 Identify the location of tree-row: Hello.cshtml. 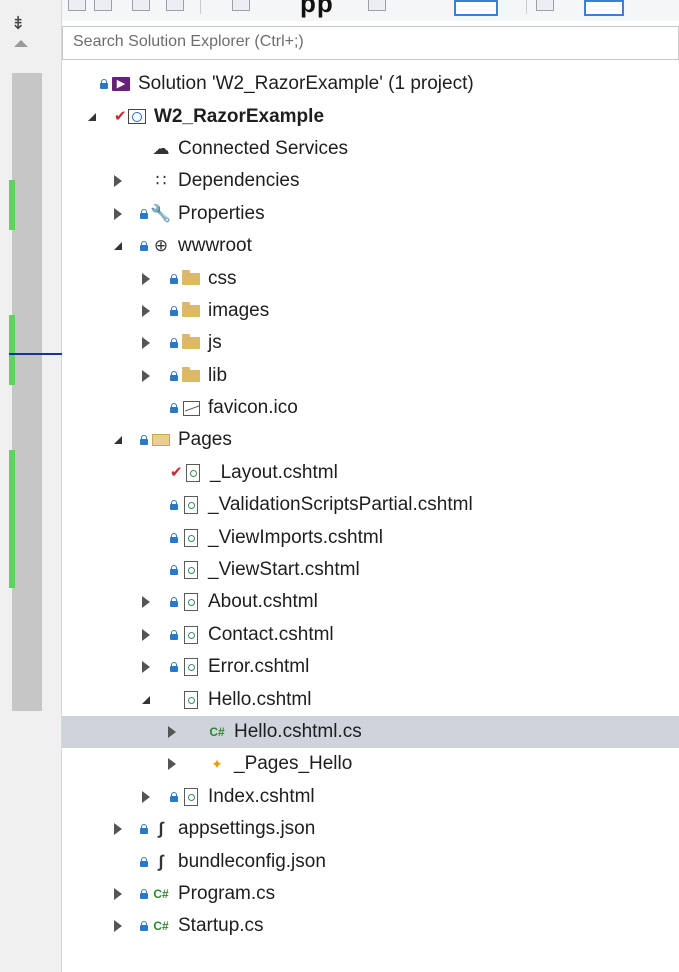
(370, 699).